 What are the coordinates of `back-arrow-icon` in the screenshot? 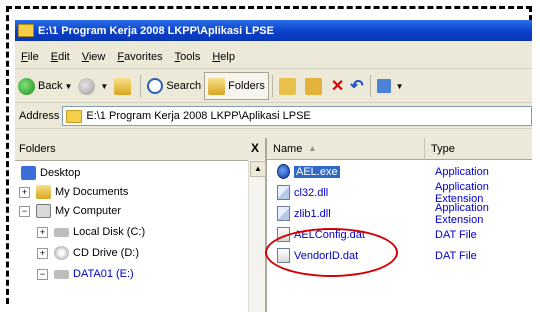 It's located at (26, 86).